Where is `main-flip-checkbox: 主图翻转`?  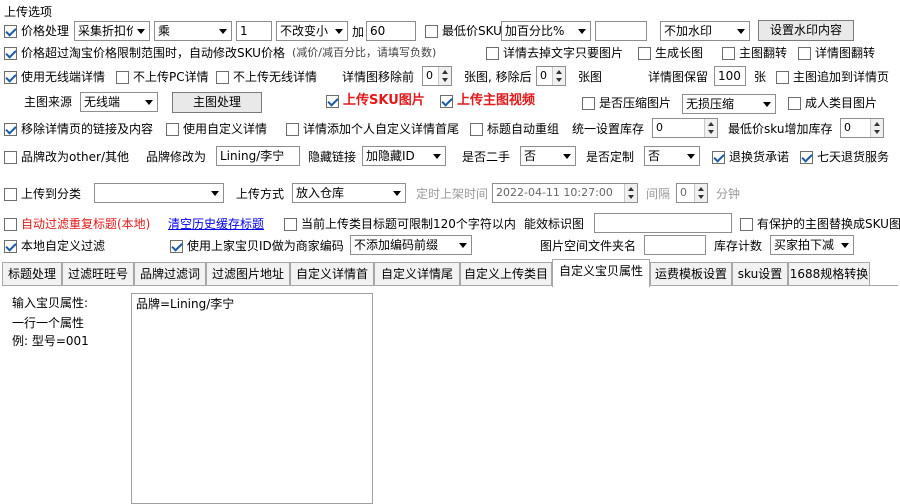 main-flip-checkbox: 主图翻转 is located at coordinates (754, 53).